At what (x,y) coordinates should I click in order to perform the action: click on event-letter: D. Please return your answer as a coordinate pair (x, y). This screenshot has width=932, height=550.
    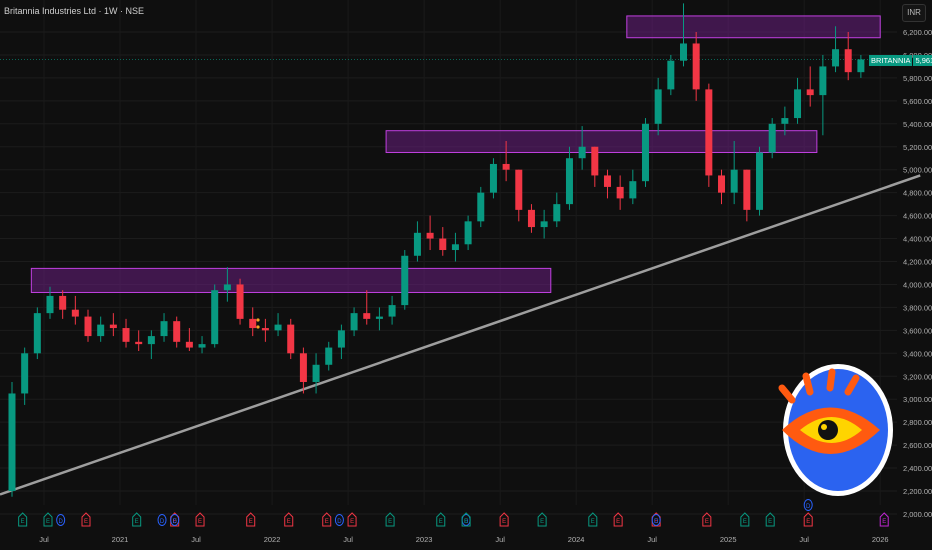
    Looking at the image, I should click on (808, 507).